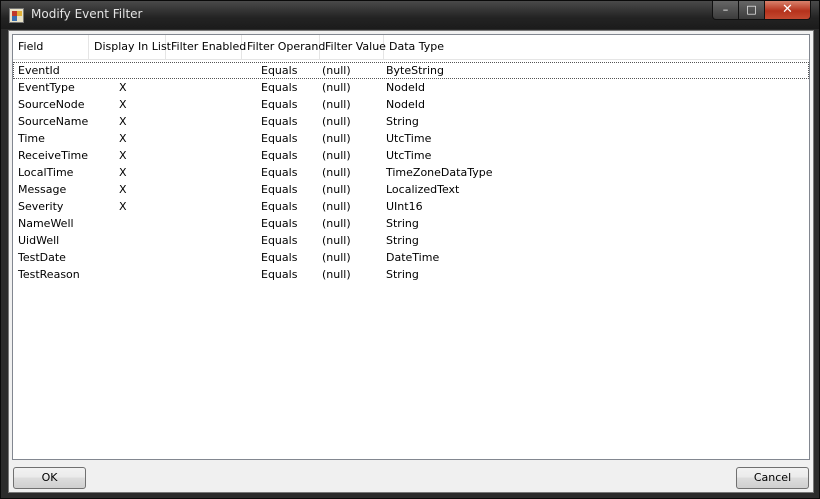  I want to click on table-row: SourceNode X Equals (null) NodeId, so click(411, 104).